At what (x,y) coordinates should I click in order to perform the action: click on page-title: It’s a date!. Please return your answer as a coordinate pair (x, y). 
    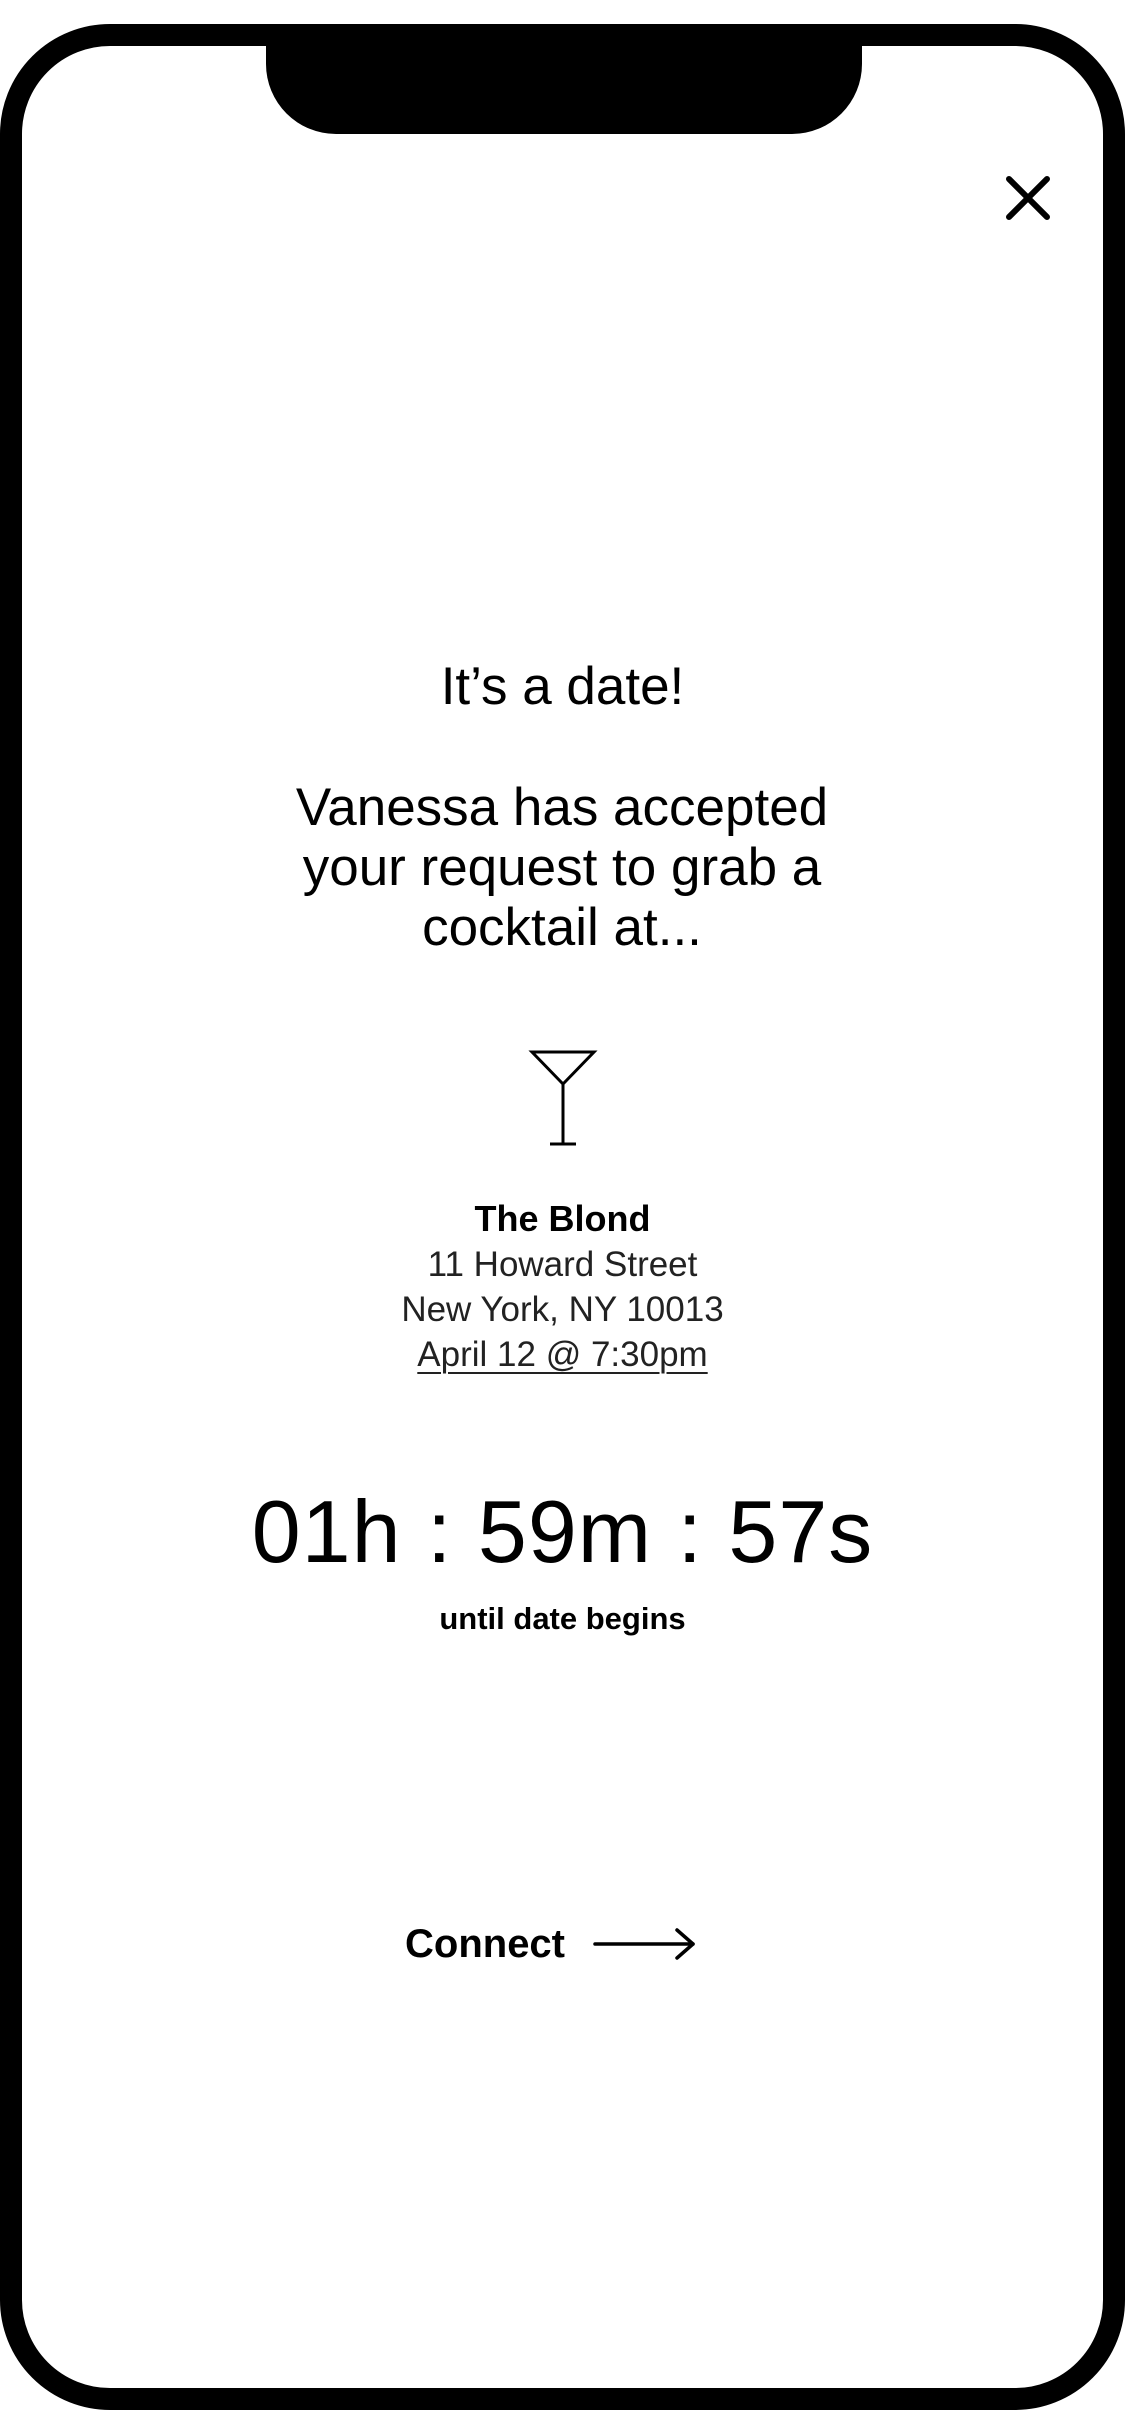
    Looking at the image, I should click on (562, 686).